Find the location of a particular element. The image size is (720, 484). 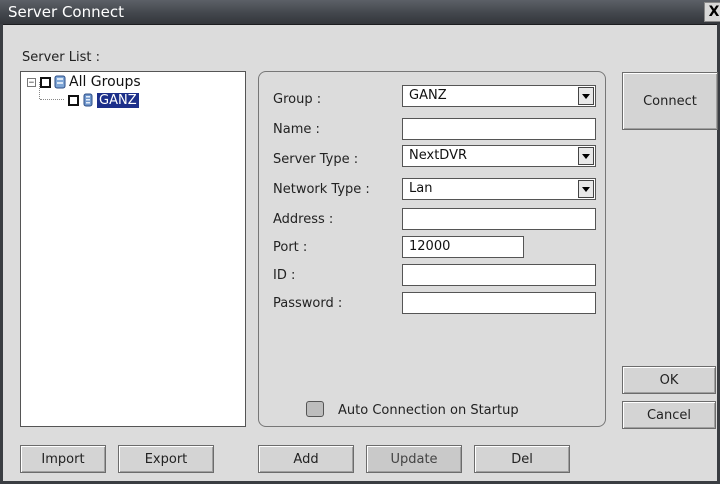

add-button: Add is located at coordinates (306, 459).